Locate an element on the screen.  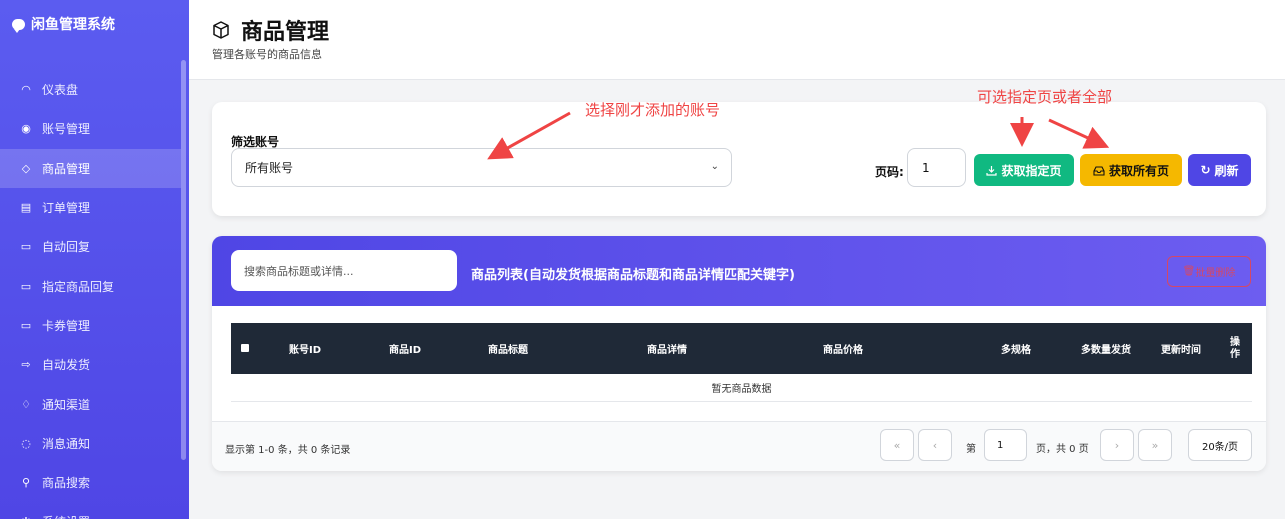
sidebar-item: ◉ 账号管理 is located at coordinates (90, 128).